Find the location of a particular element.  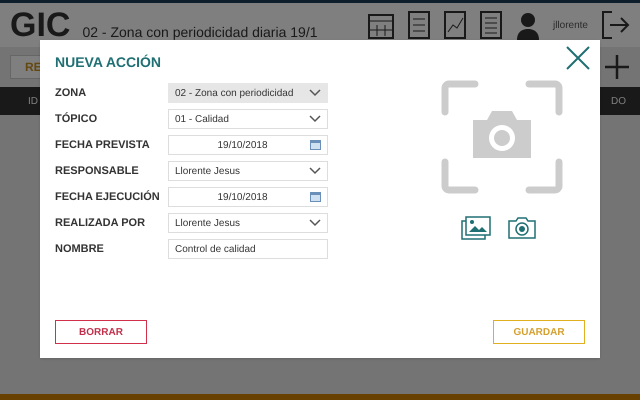

column-header: ID is located at coordinates (33, 101).